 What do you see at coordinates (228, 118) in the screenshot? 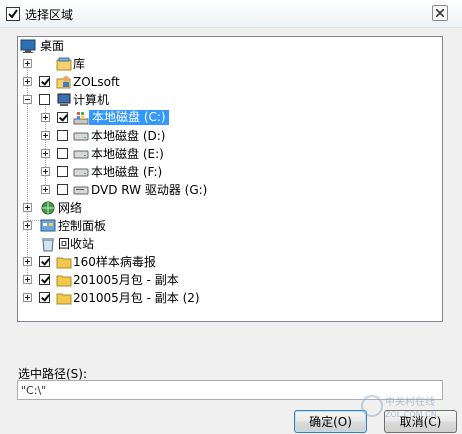
I see `tree-item-drive-c: 本地磁盘 (C:)` at bounding box center [228, 118].